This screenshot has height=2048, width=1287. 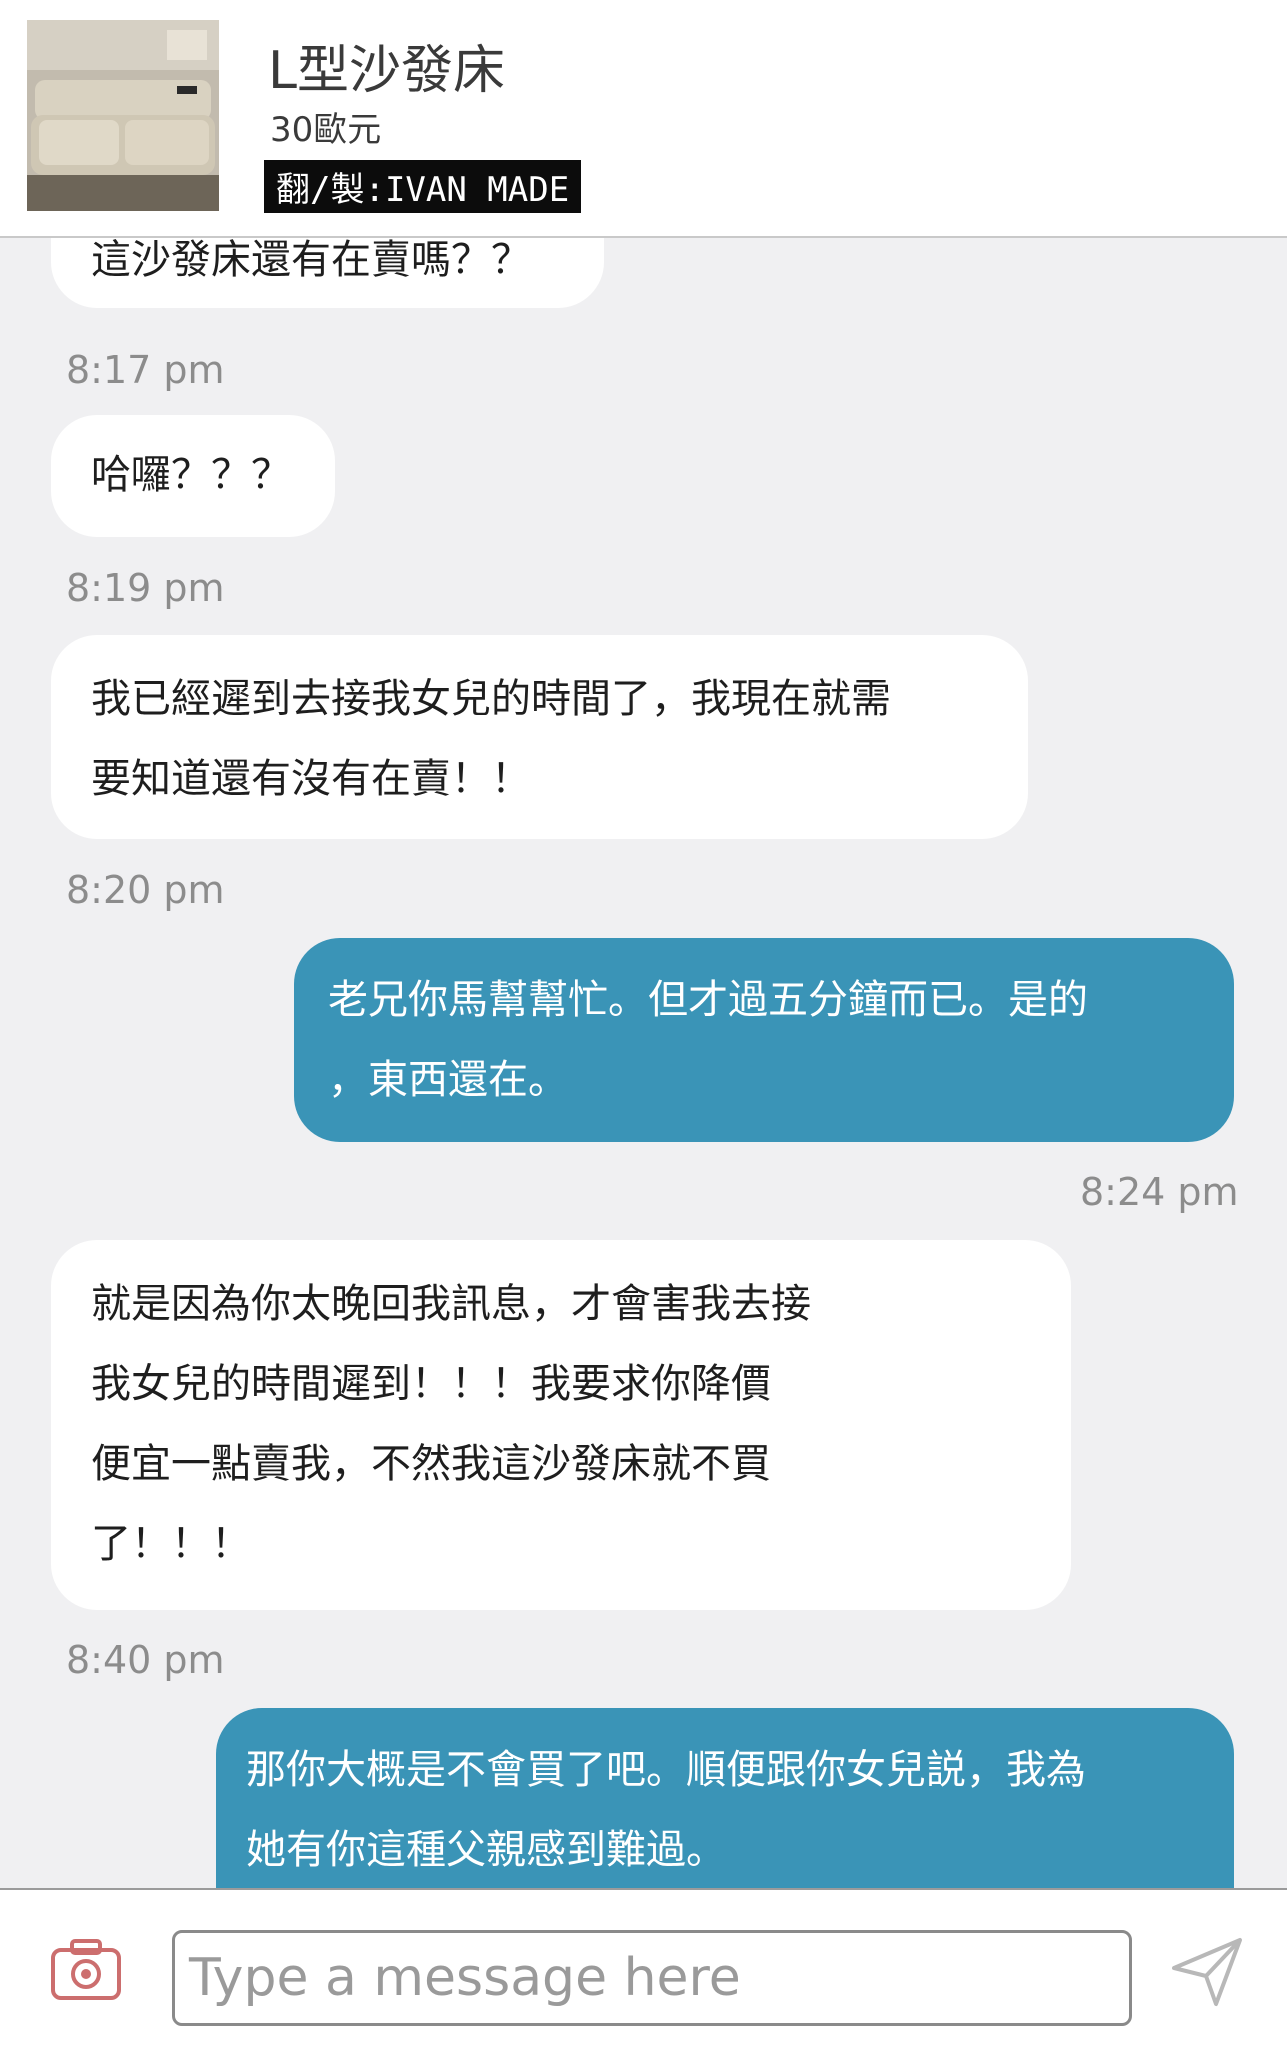 What do you see at coordinates (1207, 1972) in the screenshot?
I see `send-icon` at bounding box center [1207, 1972].